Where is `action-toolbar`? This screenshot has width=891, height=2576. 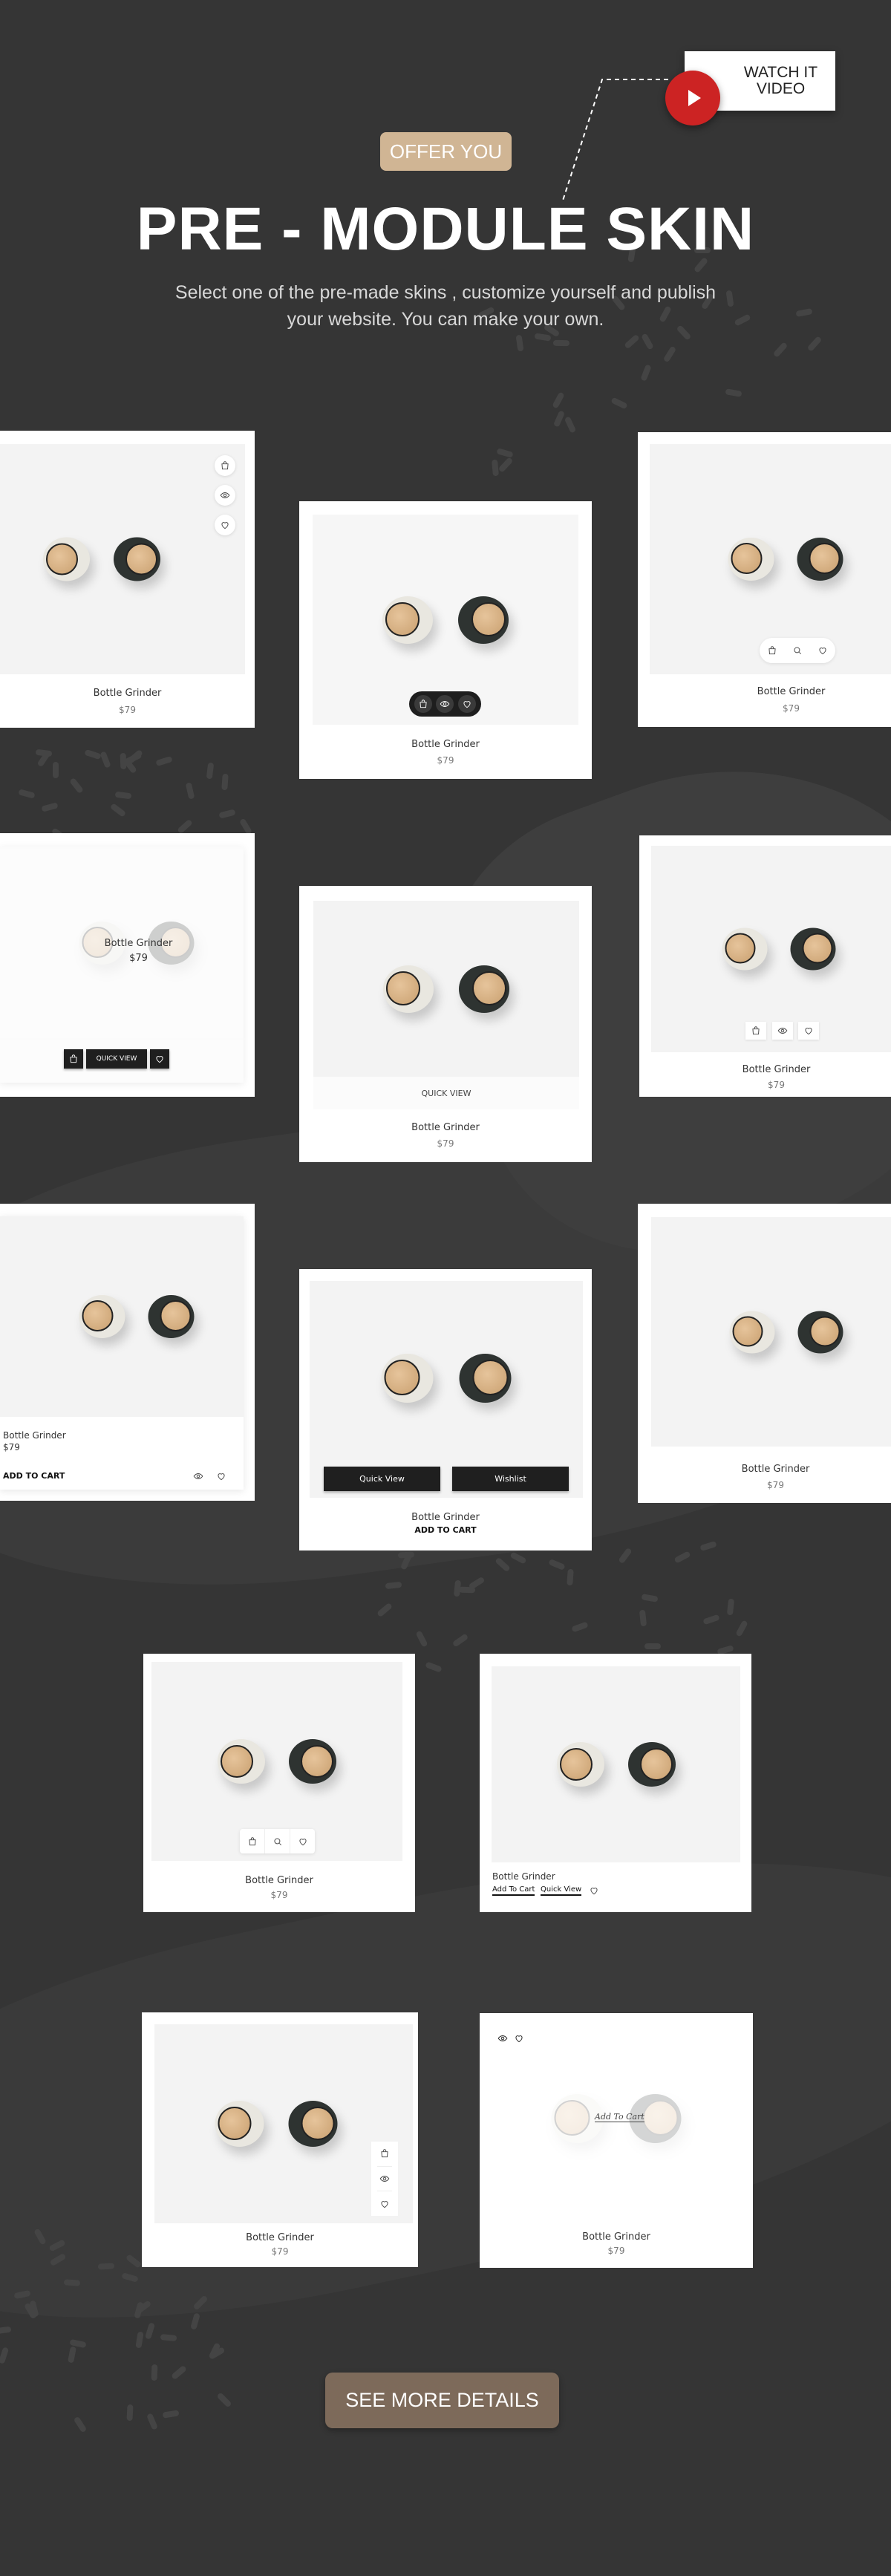
action-toolbar is located at coordinates (278, 1841).